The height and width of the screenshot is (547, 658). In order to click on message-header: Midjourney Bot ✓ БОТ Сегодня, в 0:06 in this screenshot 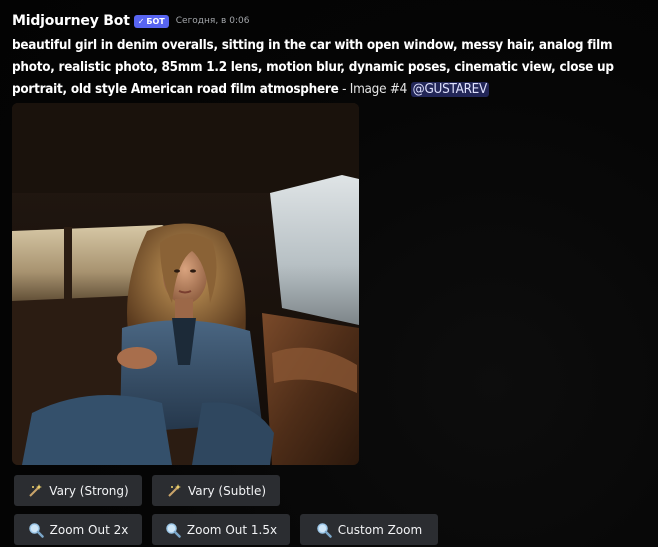, I will do `click(130, 21)`.